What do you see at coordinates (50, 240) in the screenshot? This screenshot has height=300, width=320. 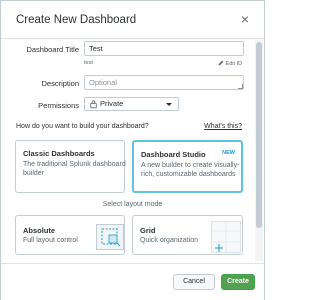 I see `layout-description: Full layout control` at bounding box center [50, 240].